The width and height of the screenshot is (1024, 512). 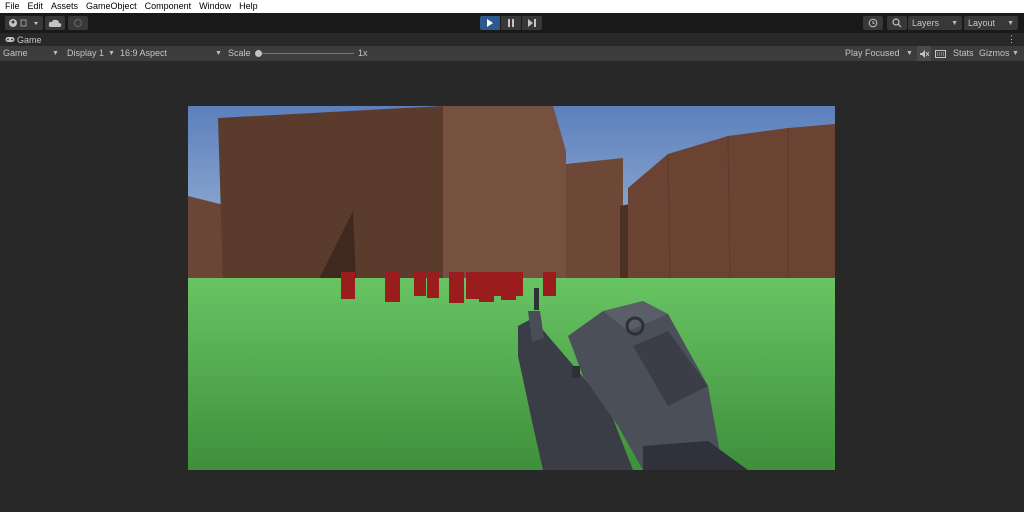 I want to click on collab-button, so click(x=78, y=23).